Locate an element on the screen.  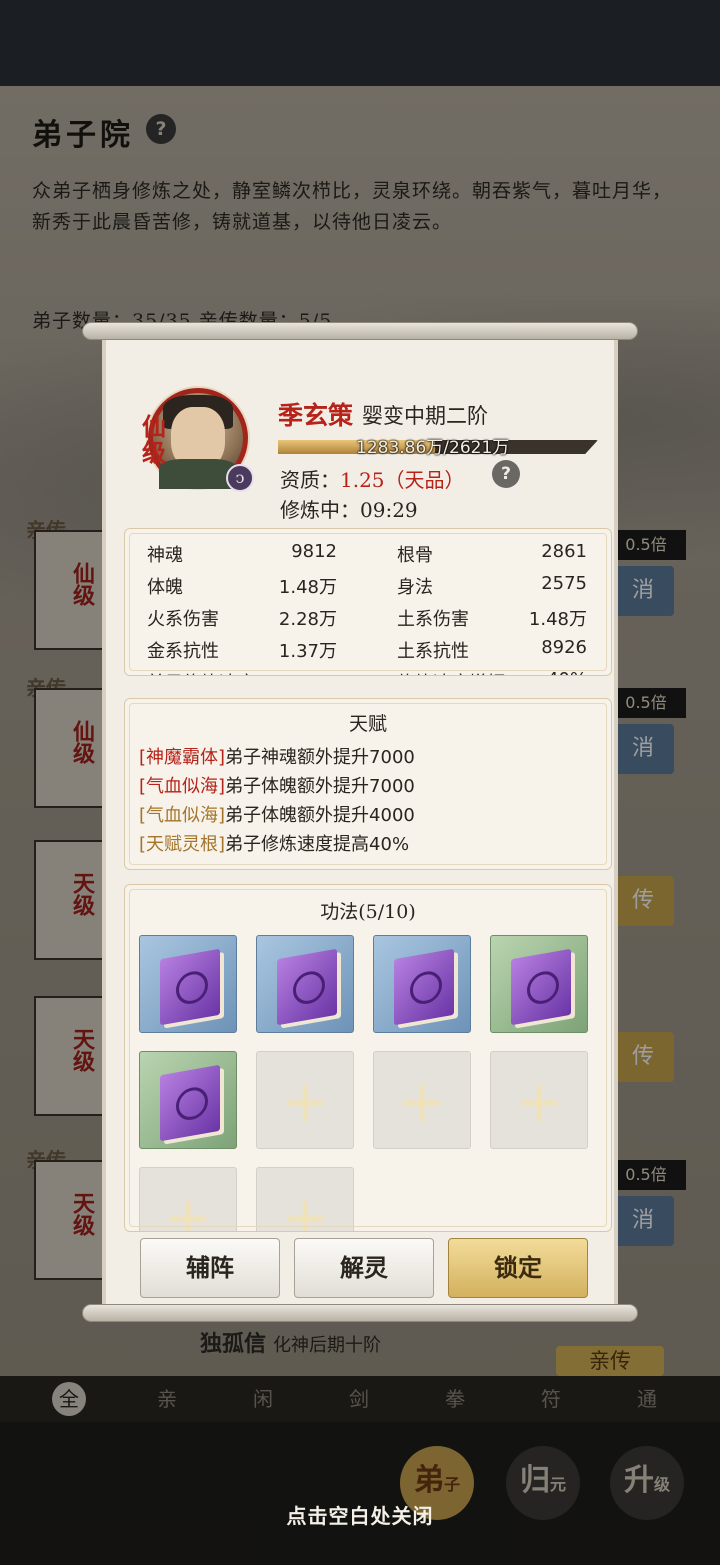
attribute-row: 根骨 2861 is located at coordinates (492, 553).